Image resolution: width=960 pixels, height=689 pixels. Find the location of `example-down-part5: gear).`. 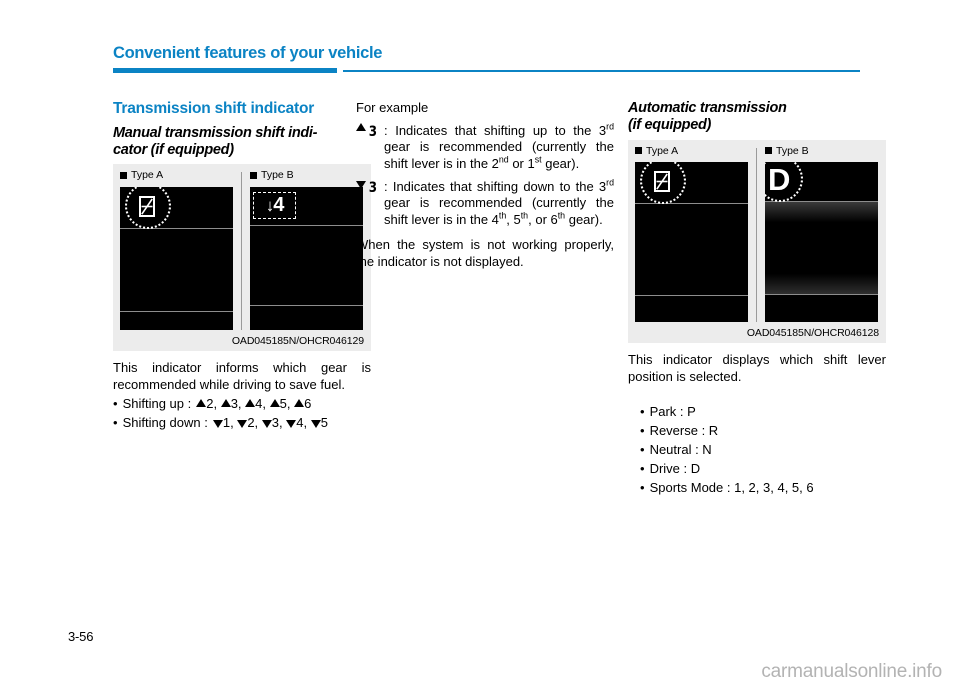

example-down-part5: gear). is located at coordinates (584, 219).